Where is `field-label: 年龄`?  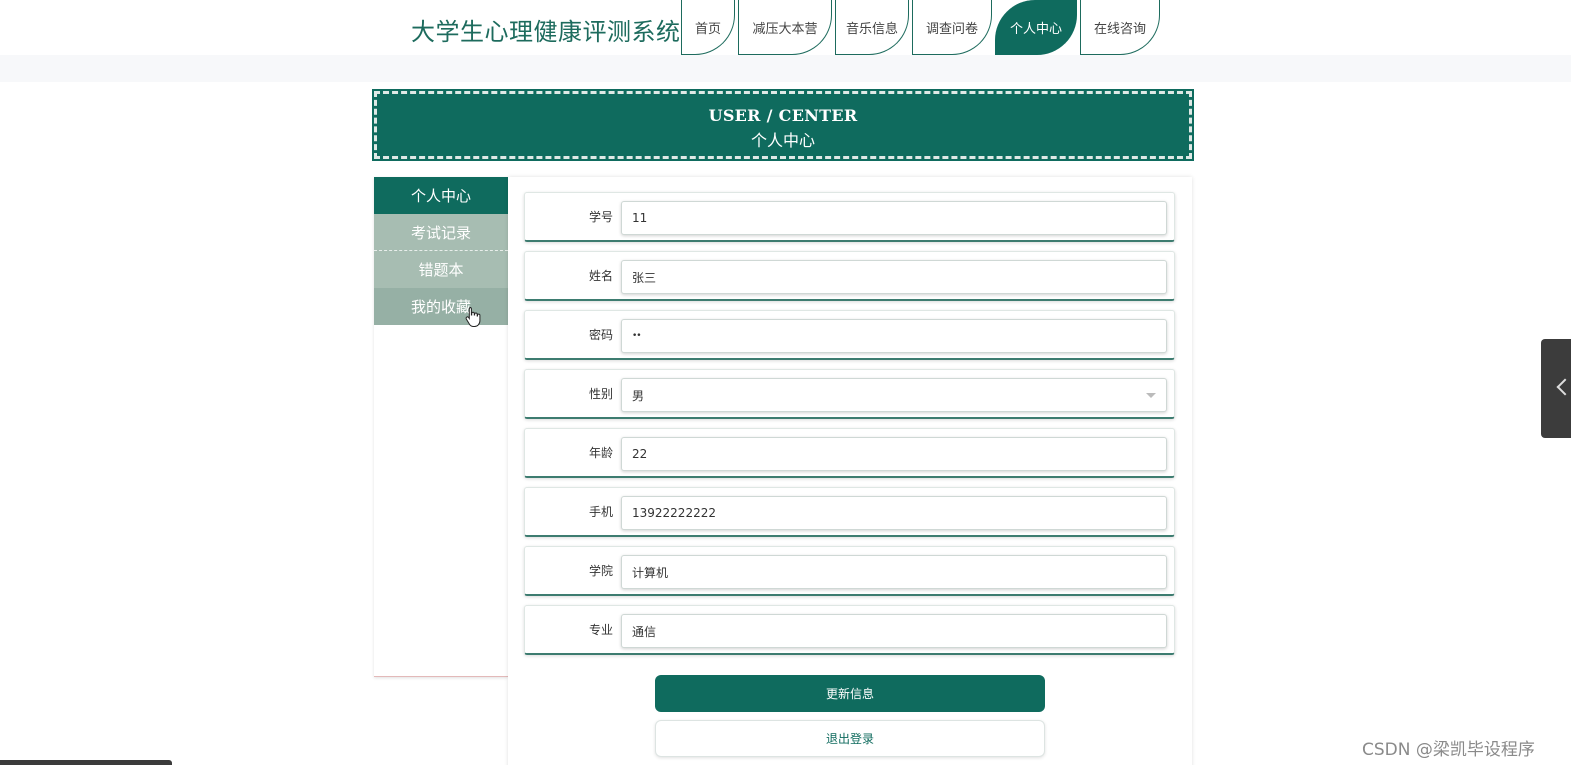 field-label: 年龄 is located at coordinates (600, 453).